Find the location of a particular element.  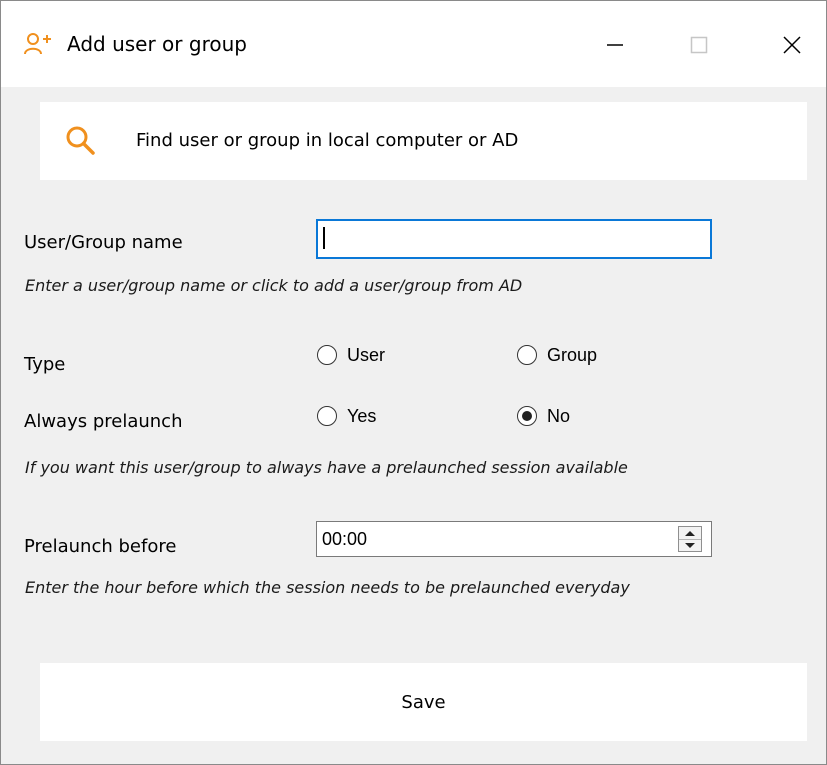

radio-label: Group is located at coordinates (572, 355).